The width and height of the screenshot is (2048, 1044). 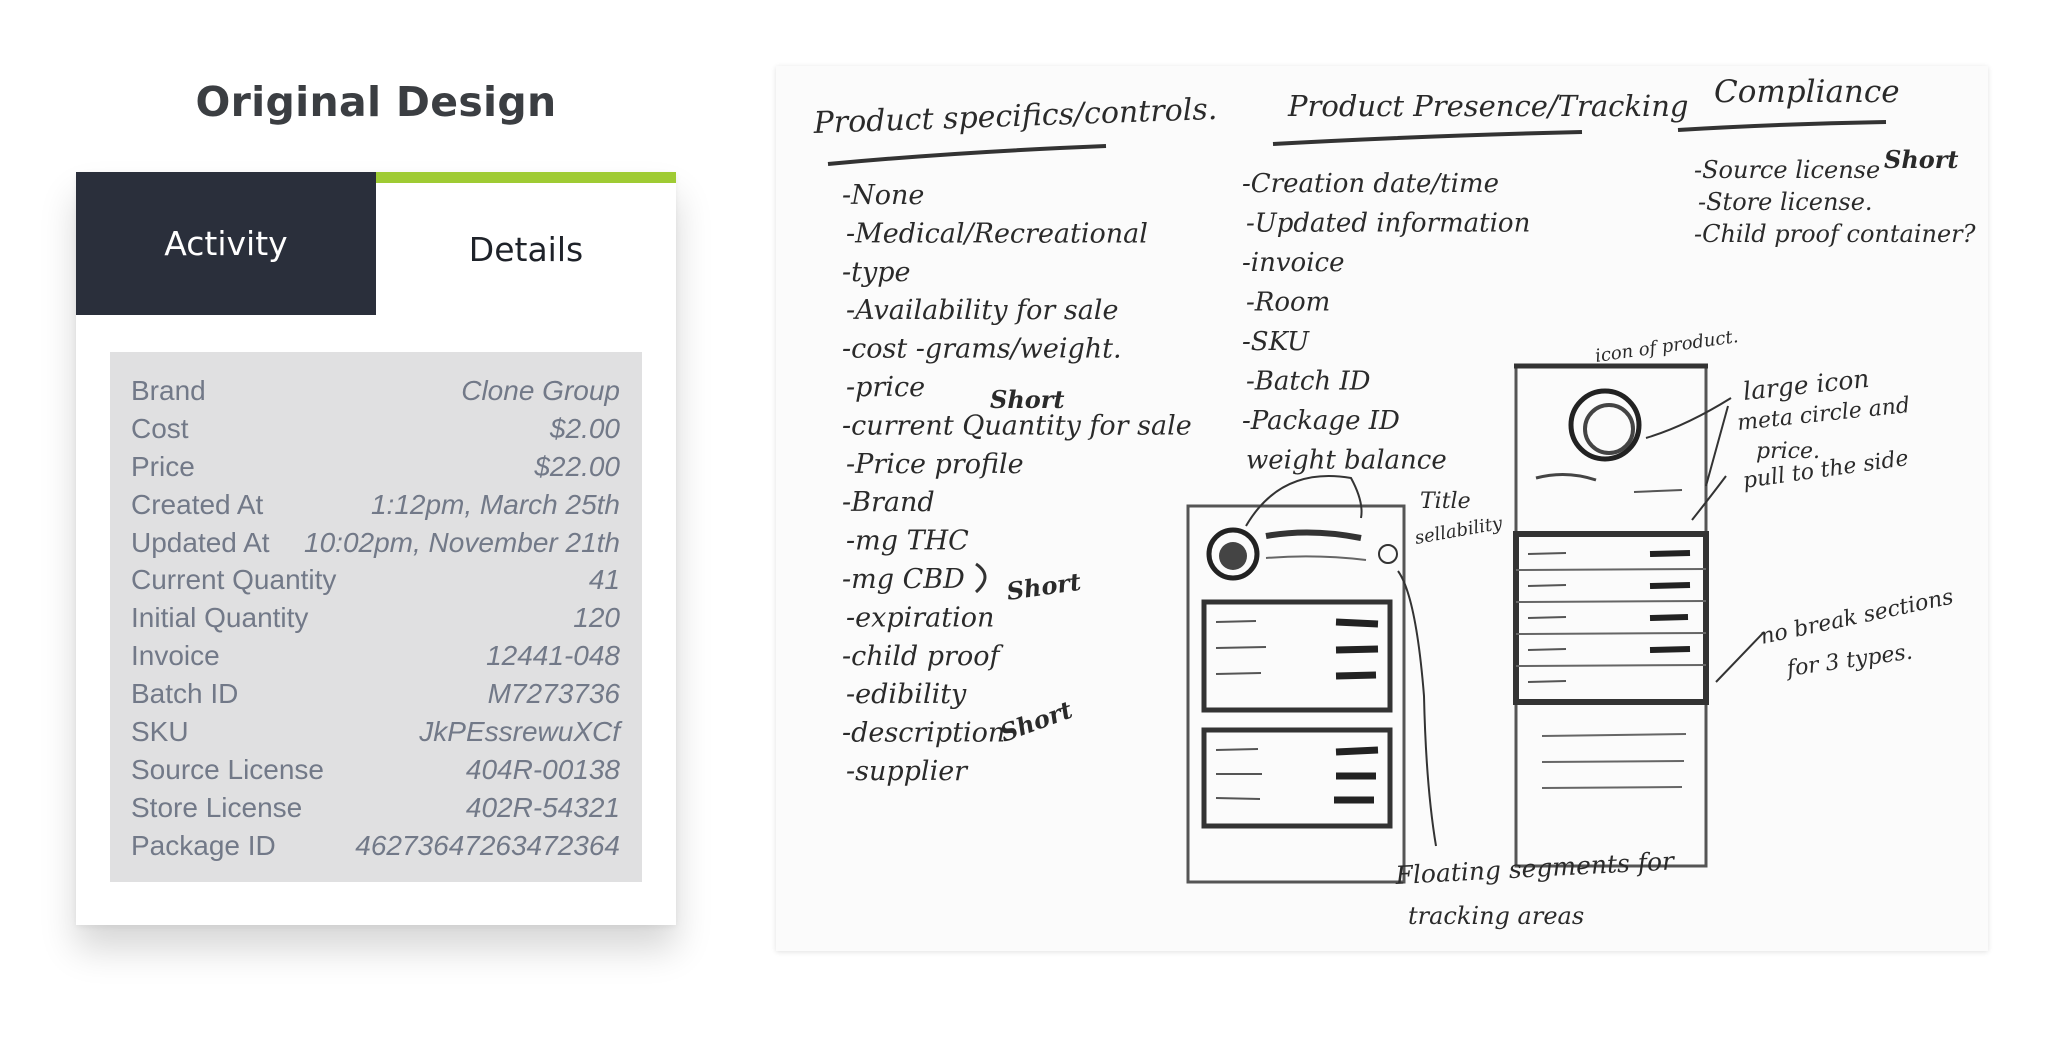 I want to click on detail-label: Current Quantity, so click(x=234, y=580).